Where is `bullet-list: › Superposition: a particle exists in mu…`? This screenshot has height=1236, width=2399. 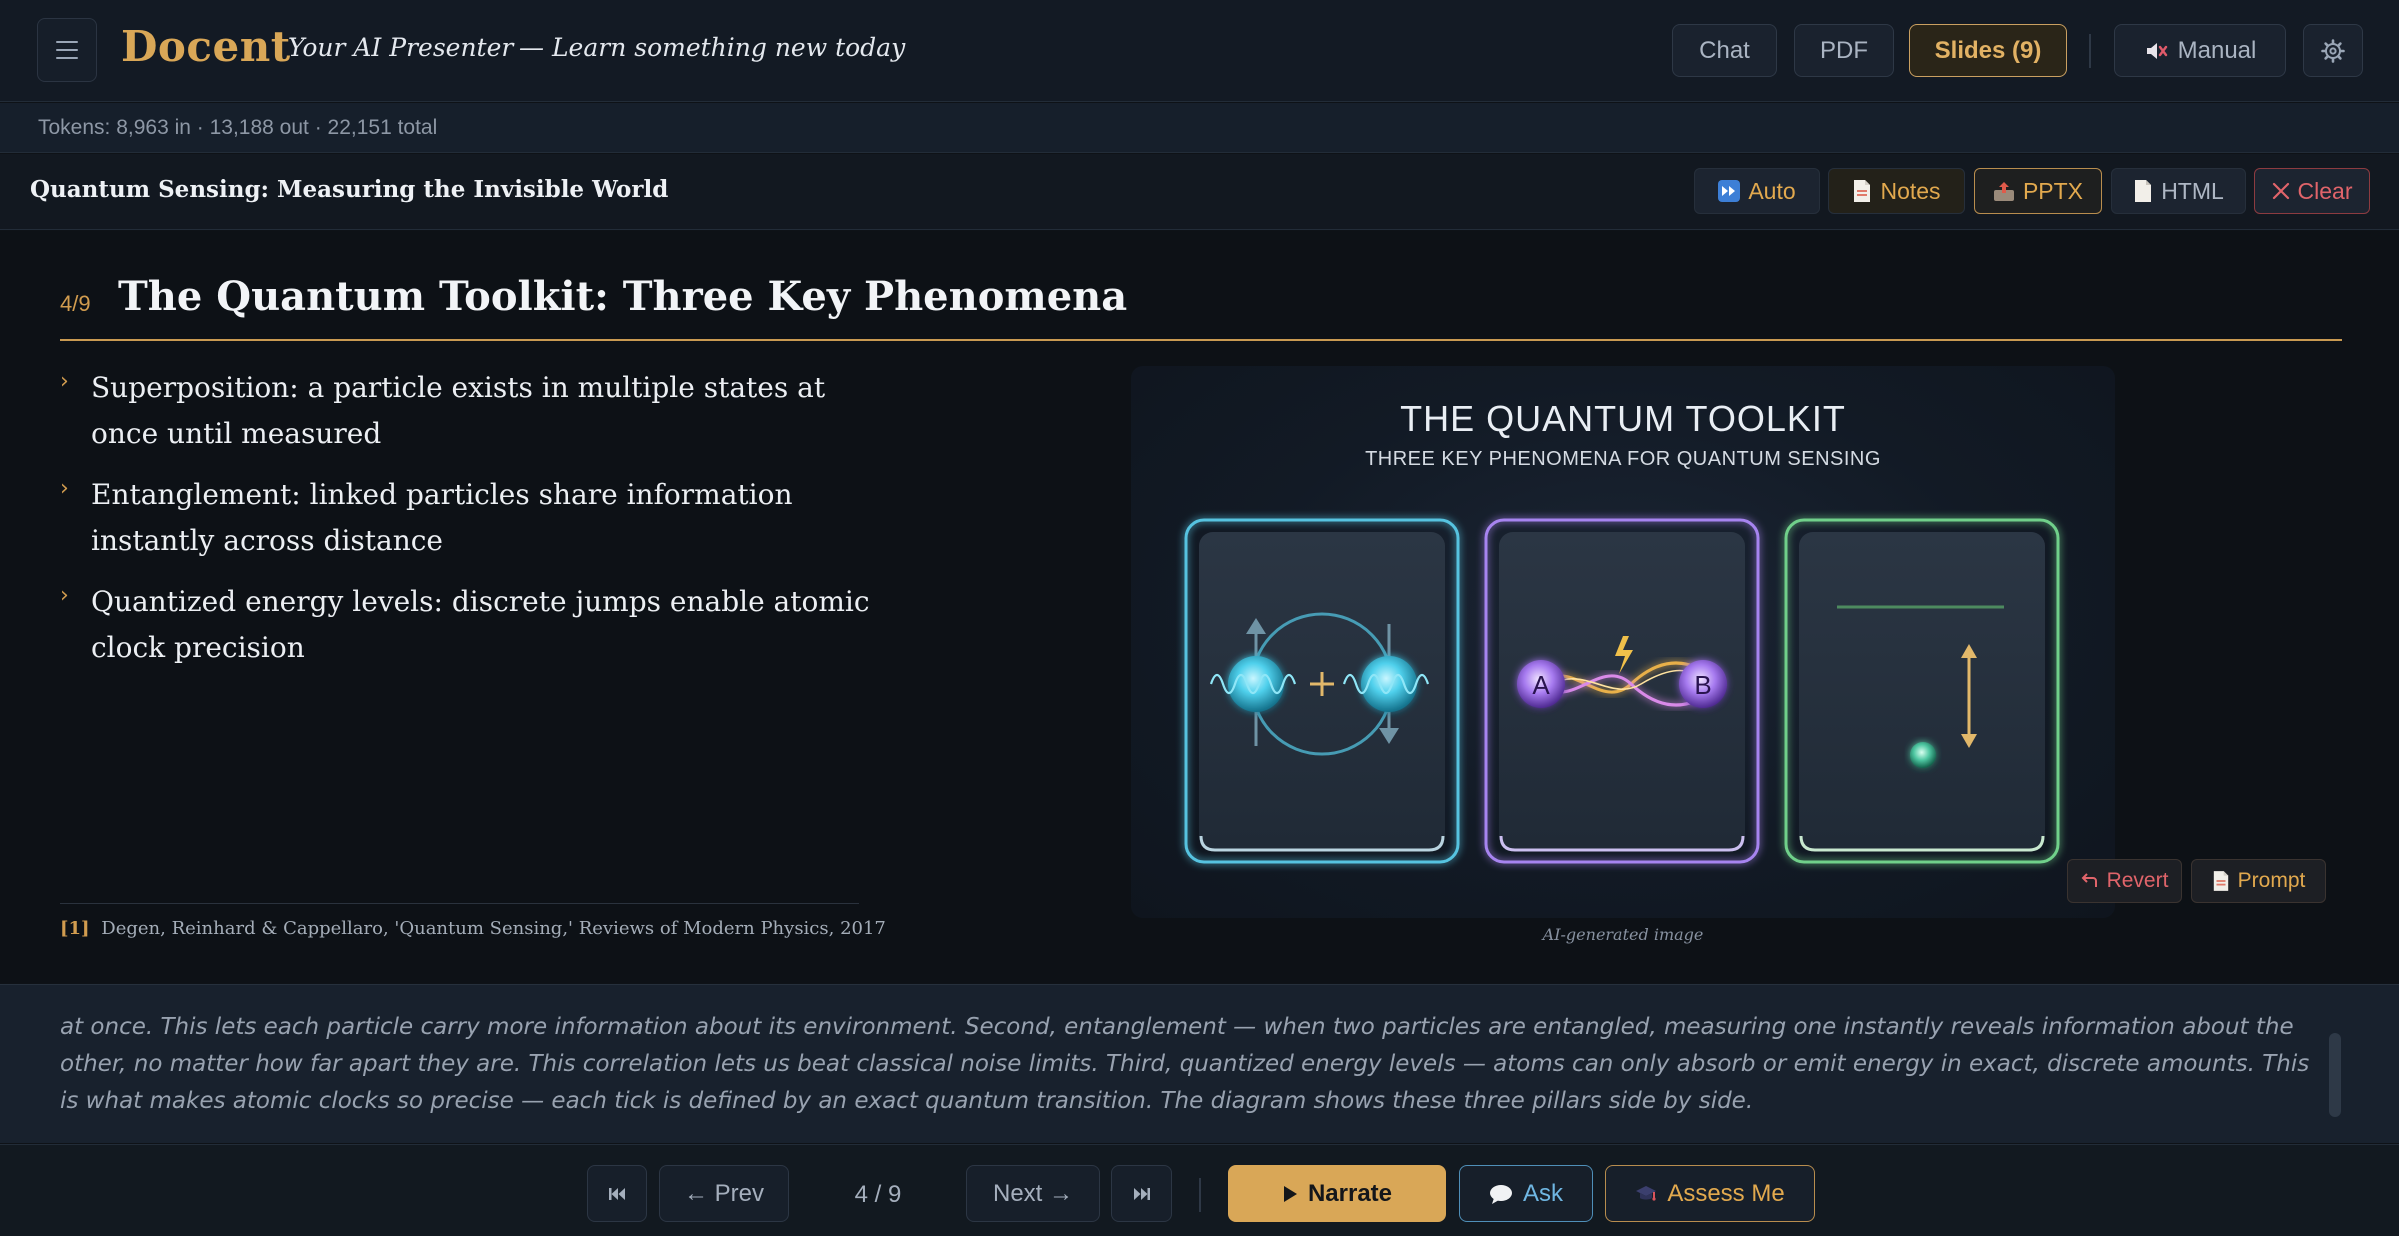 bullet-list: › Superposition: a particle exists in mu… is located at coordinates (470, 525).